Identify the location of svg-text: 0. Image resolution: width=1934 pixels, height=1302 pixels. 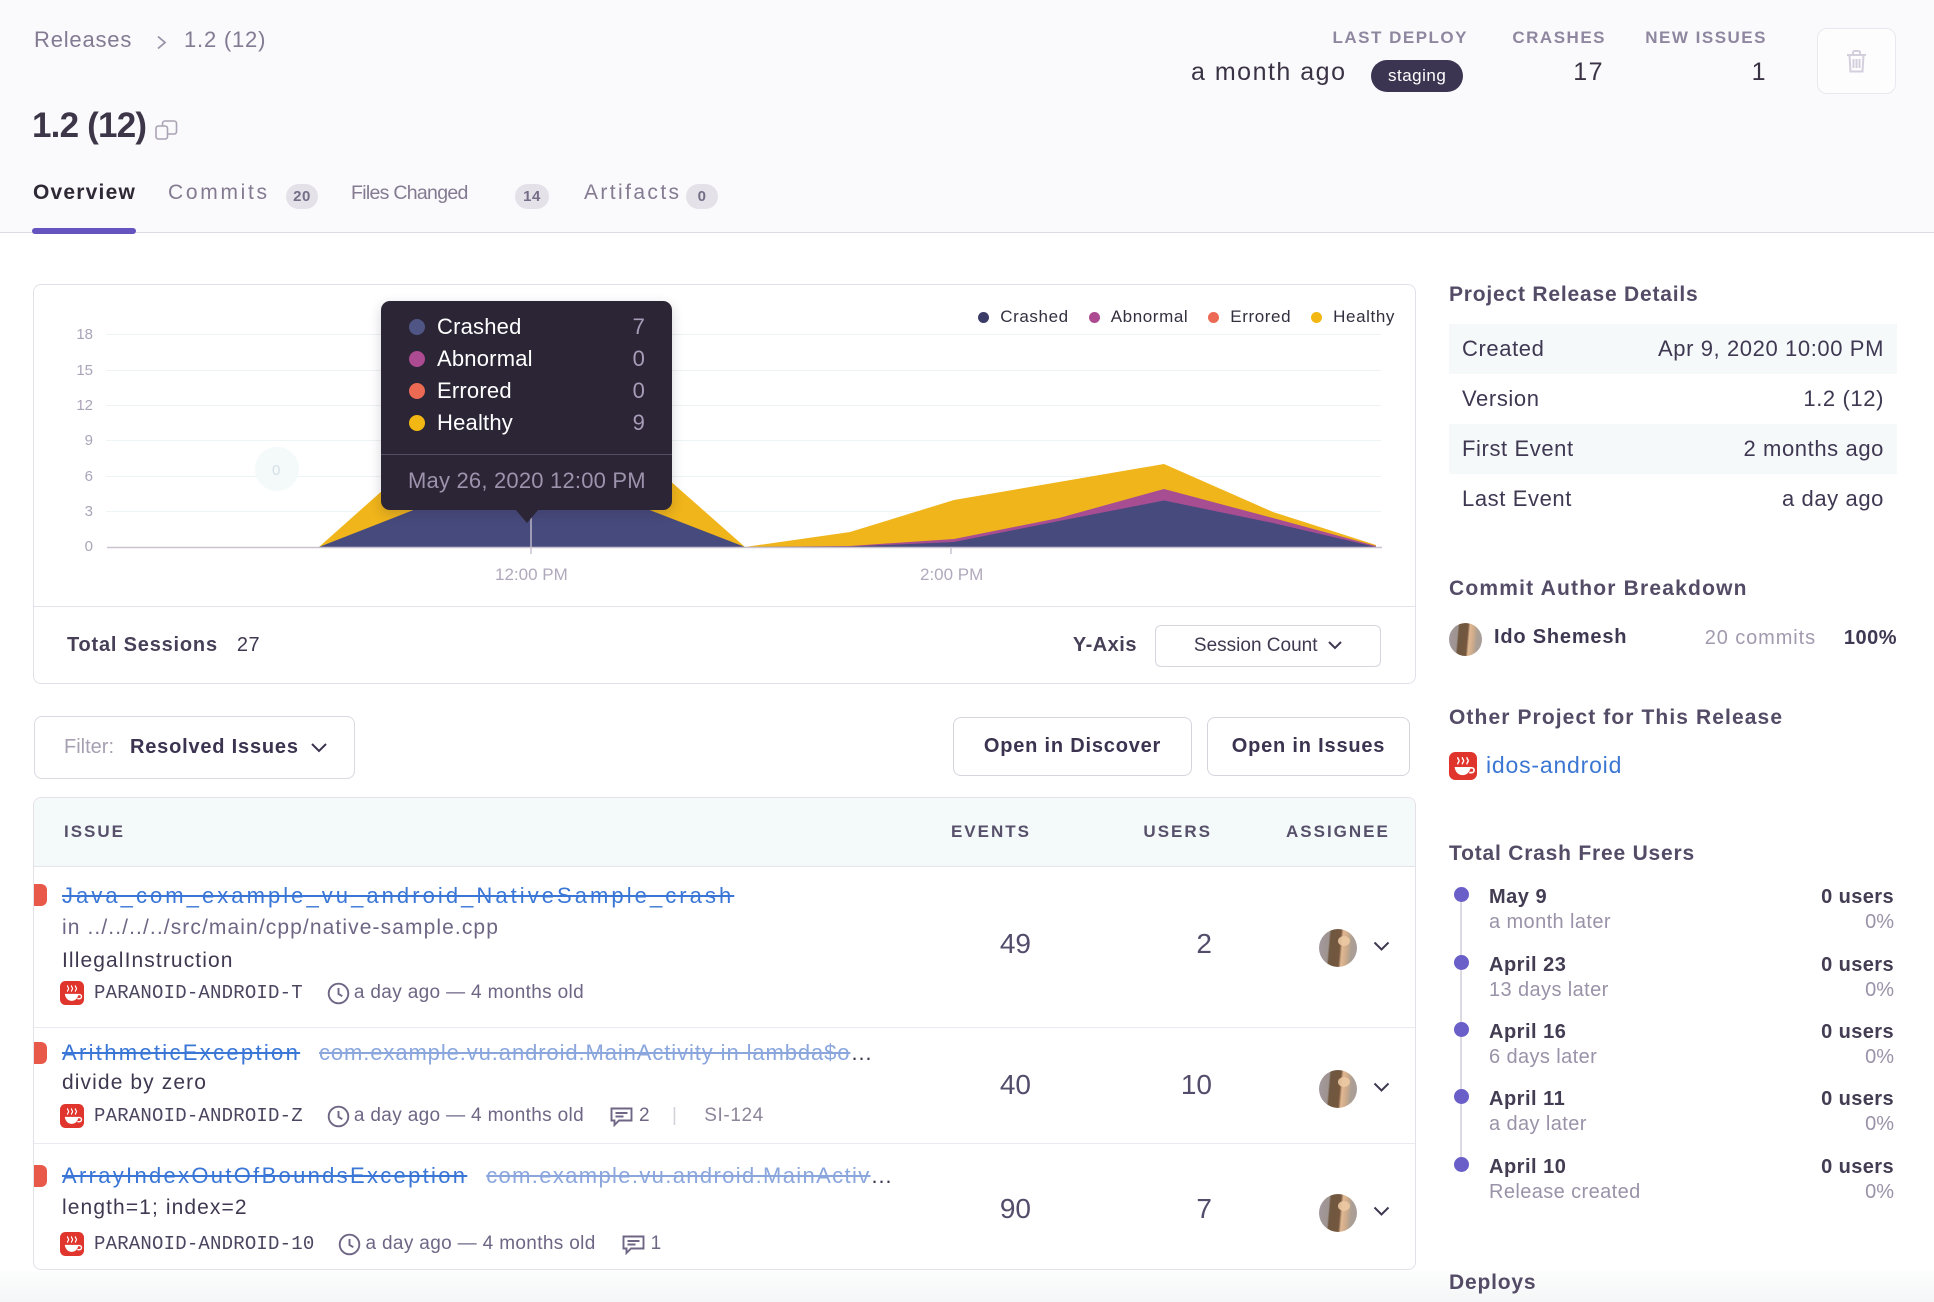
(276, 470).